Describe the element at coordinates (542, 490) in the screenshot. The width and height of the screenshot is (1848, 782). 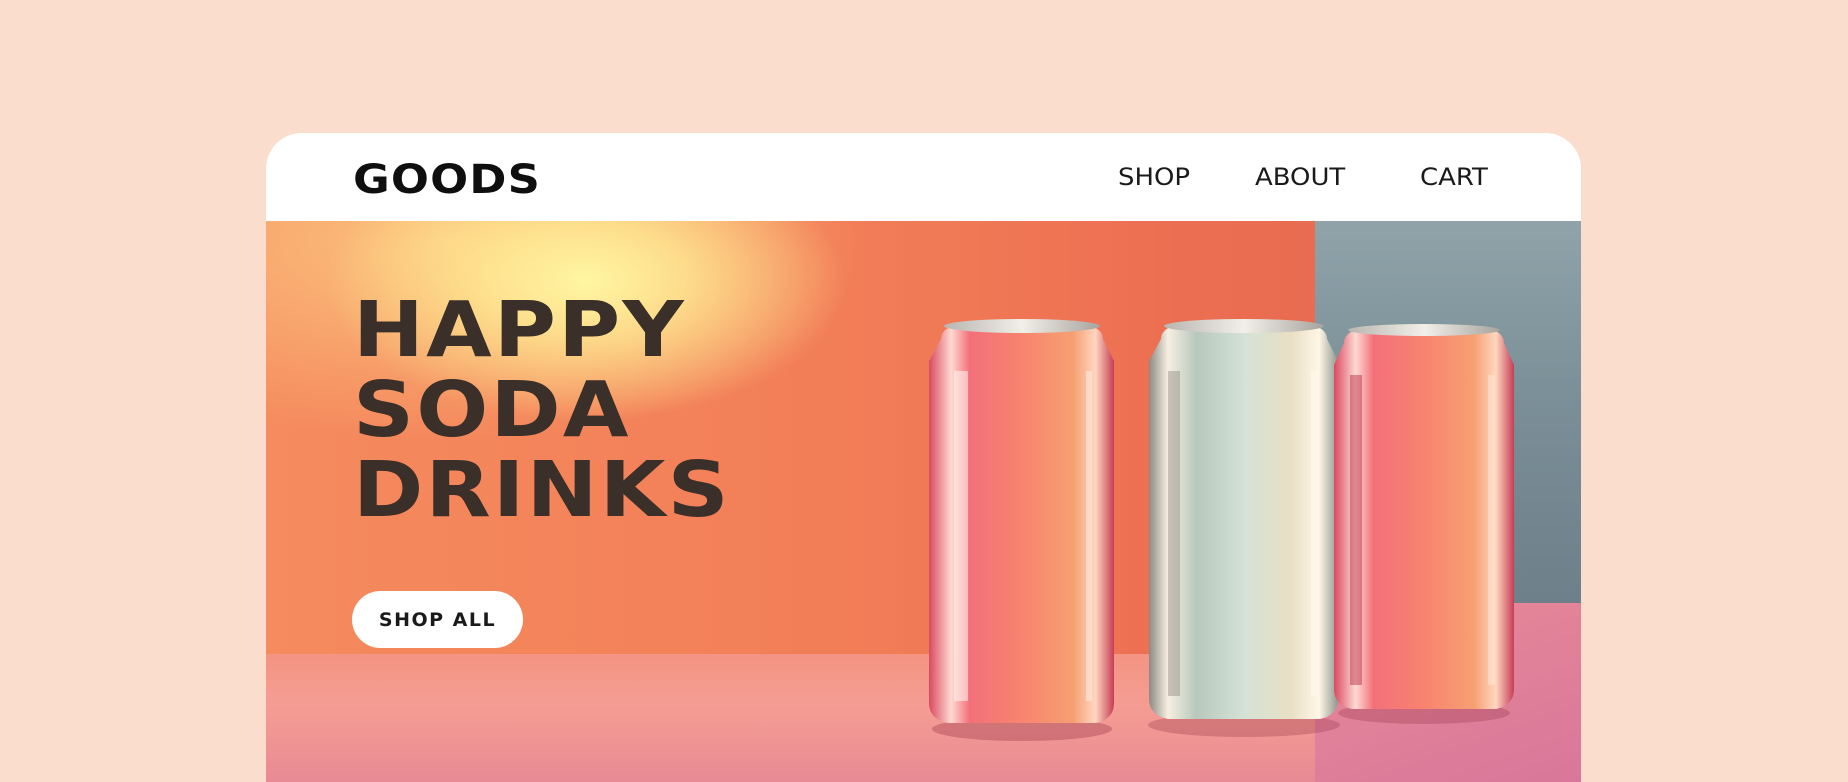
I see `headline-line-3: DRINKS` at that location.